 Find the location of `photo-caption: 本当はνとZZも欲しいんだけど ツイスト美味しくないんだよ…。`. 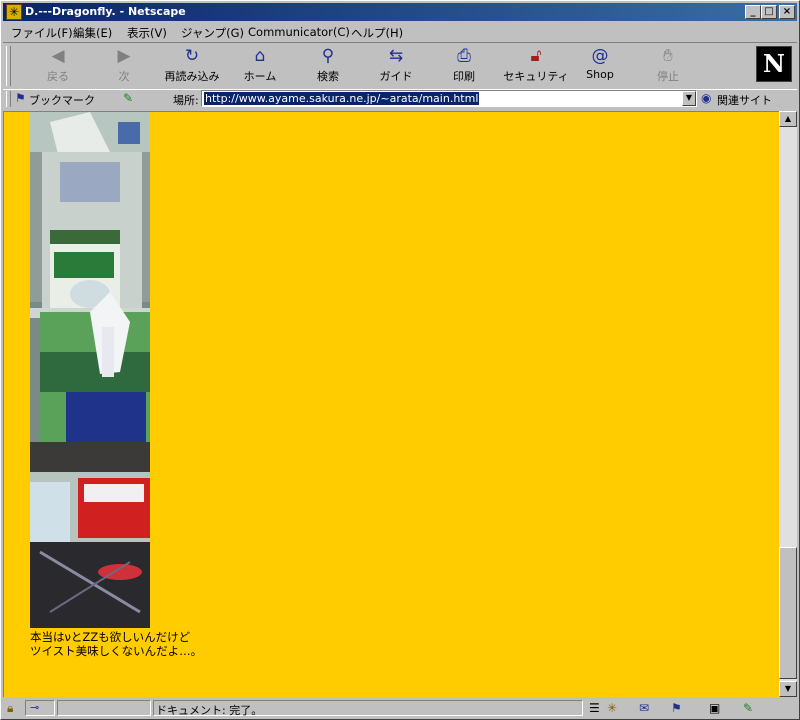

photo-caption: 本当はνとZZも欲しいんだけど ツイスト美味しくないんだよ…。 is located at coordinates (116, 644).